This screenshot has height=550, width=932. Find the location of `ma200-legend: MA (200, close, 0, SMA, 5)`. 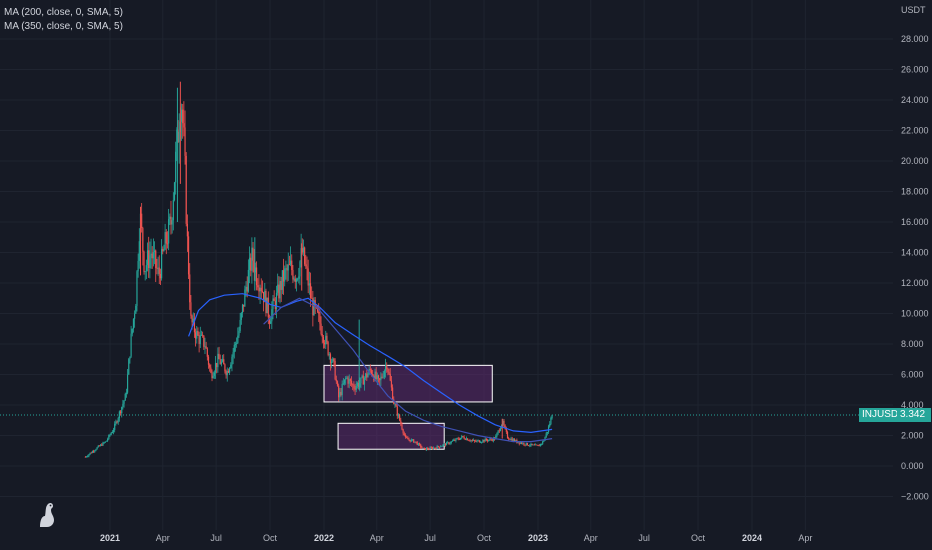

ma200-legend: MA (200, close, 0, SMA, 5) is located at coordinates (63, 13).